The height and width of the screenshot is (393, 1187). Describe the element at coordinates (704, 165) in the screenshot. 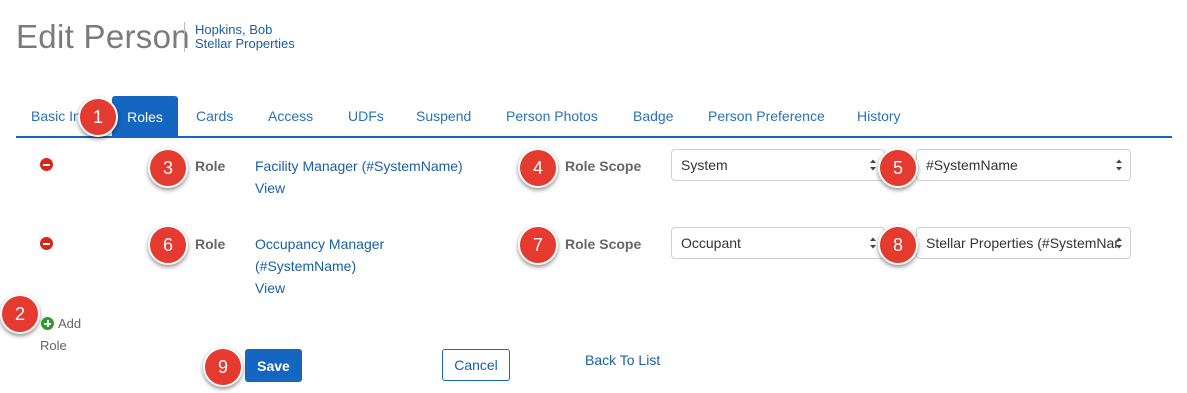

I see `scope-type-value: System` at that location.